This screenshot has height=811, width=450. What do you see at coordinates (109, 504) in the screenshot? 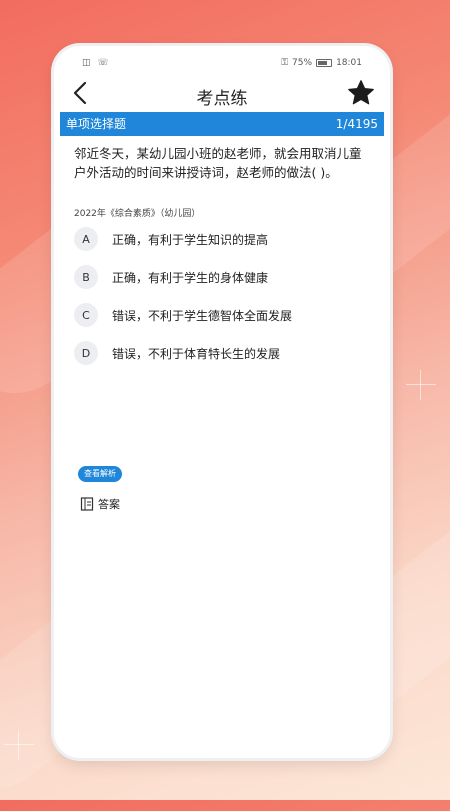
I see `answer-label: 答案` at bounding box center [109, 504].